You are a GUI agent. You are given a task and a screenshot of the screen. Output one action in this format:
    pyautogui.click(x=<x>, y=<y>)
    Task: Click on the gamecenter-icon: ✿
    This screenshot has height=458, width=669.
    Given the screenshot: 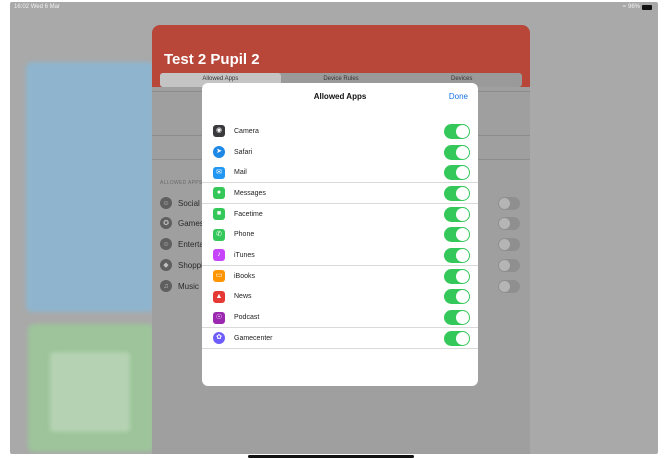 What is the action you would take?
    pyautogui.click(x=219, y=338)
    